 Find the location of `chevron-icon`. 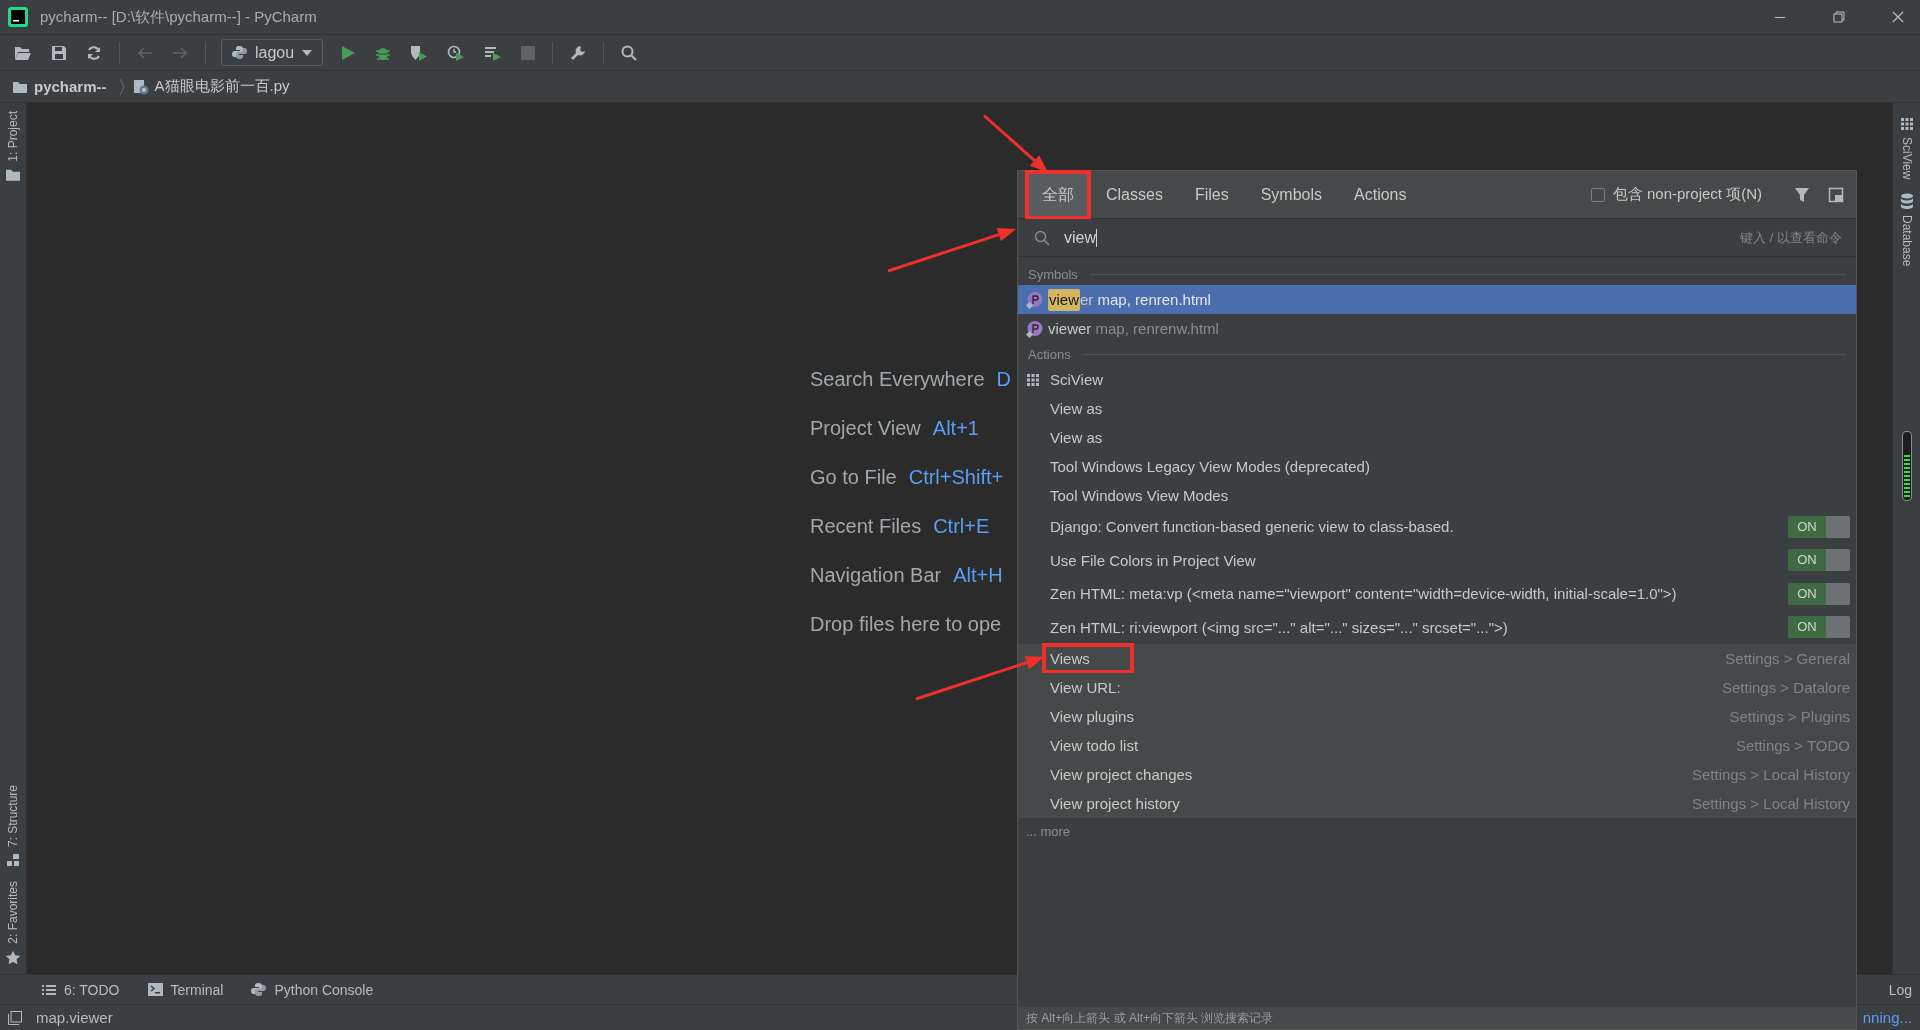

chevron-icon is located at coordinates (121, 86).